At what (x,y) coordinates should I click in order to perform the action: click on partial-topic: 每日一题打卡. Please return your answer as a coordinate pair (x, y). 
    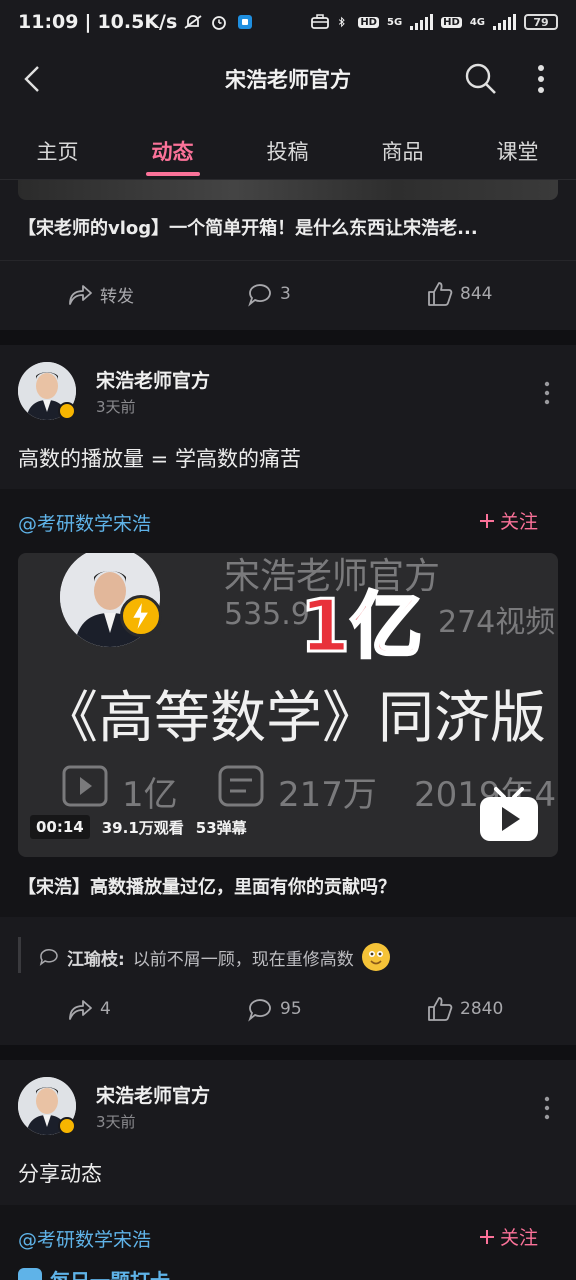
    Looking at the image, I should click on (94, 1272).